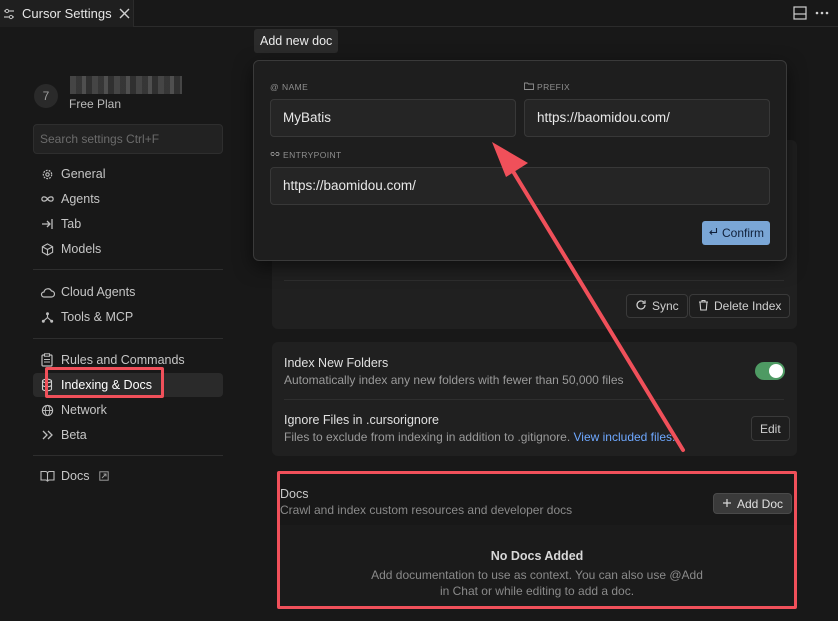  I want to click on sidebar-item-label: Docs, so click(75, 476).